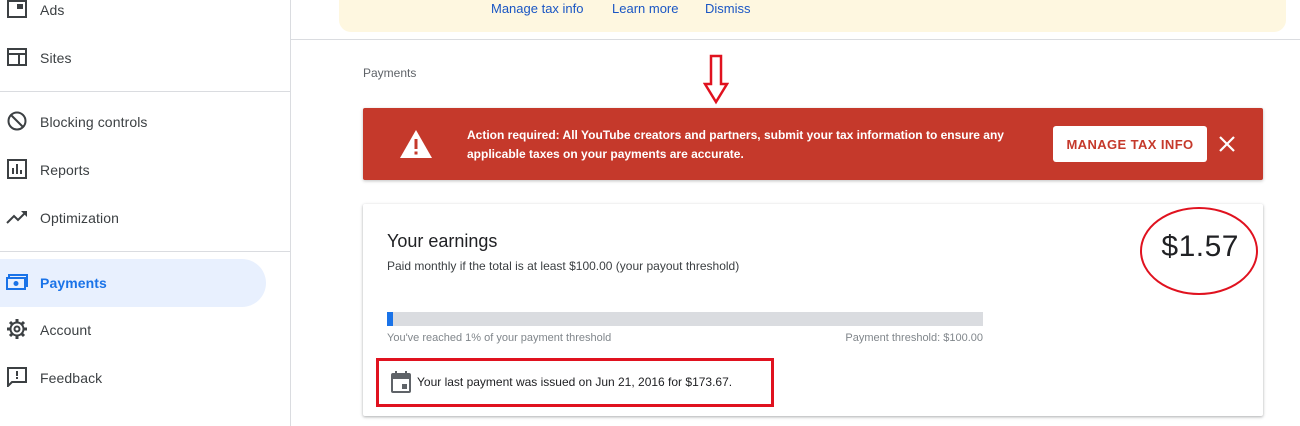 Image resolution: width=1300 pixels, height=426 pixels. I want to click on sites-icon, so click(17, 57).